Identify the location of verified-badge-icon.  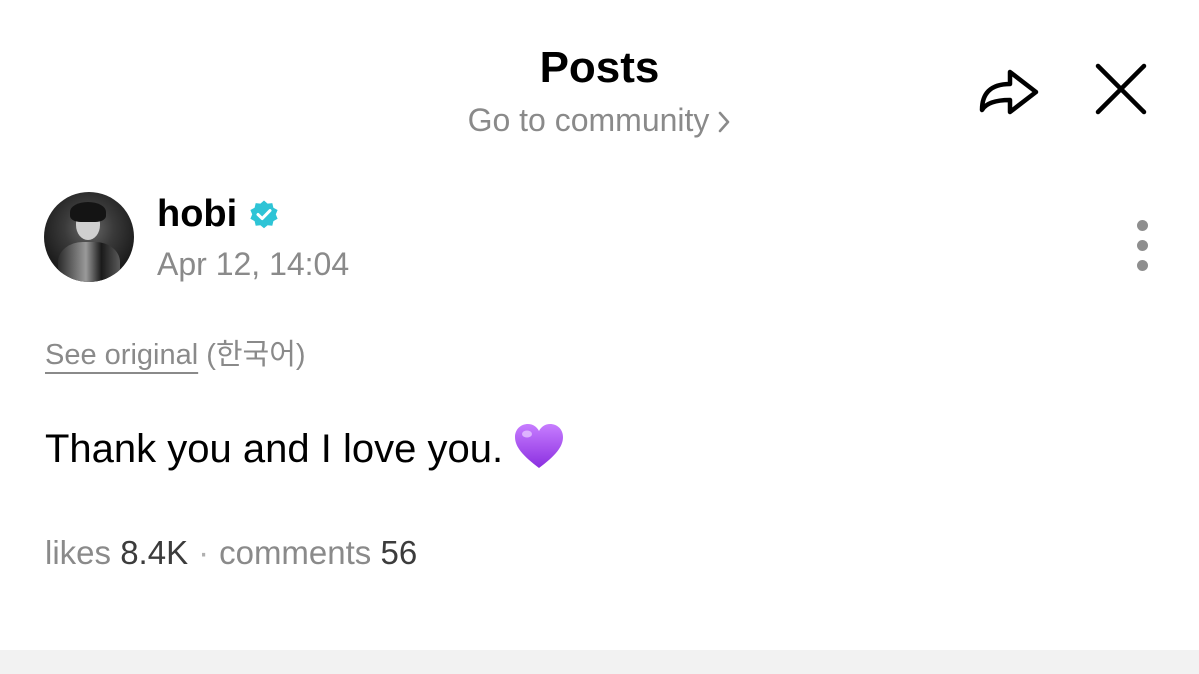
(264, 215).